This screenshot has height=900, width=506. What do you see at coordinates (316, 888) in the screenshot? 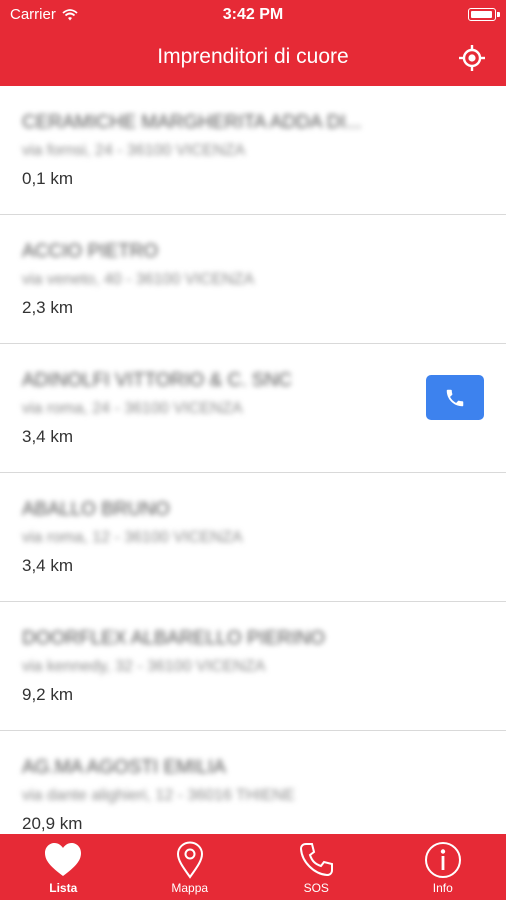
I see `tab-label: SOS` at bounding box center [316, 888].